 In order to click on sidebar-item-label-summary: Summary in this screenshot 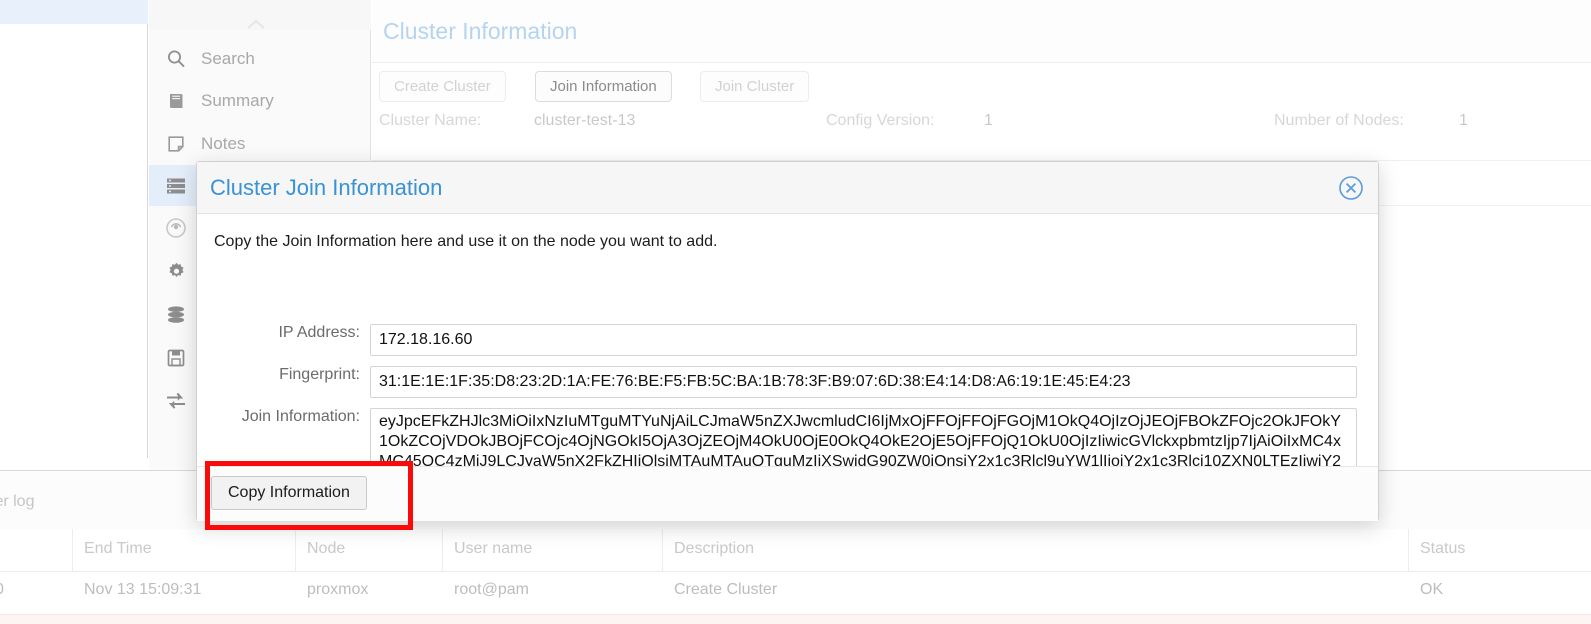, I will do `click(237, 100)`.